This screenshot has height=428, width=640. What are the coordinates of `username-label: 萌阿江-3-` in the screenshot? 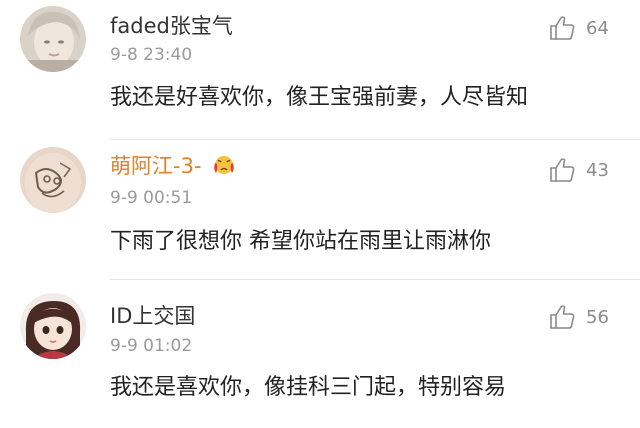 It's located at (156, 166).